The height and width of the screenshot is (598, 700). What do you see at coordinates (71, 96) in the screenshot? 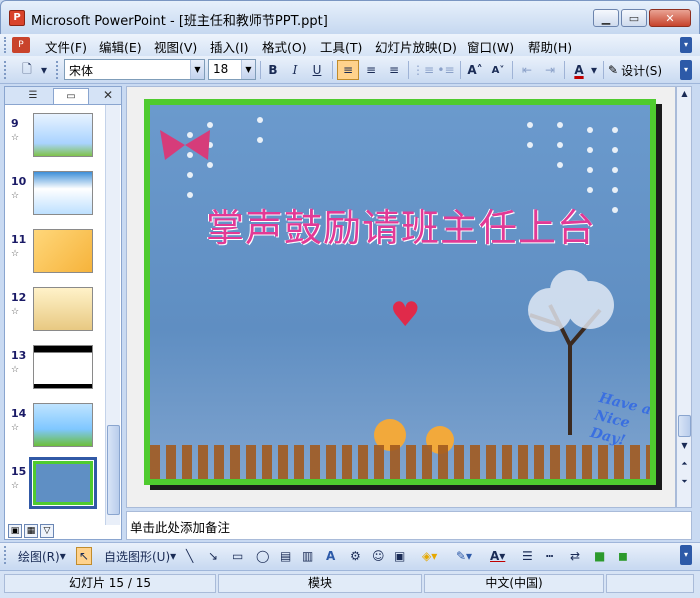
I see `slides-tab-icon: ▭` at bounding box center [71, 96].